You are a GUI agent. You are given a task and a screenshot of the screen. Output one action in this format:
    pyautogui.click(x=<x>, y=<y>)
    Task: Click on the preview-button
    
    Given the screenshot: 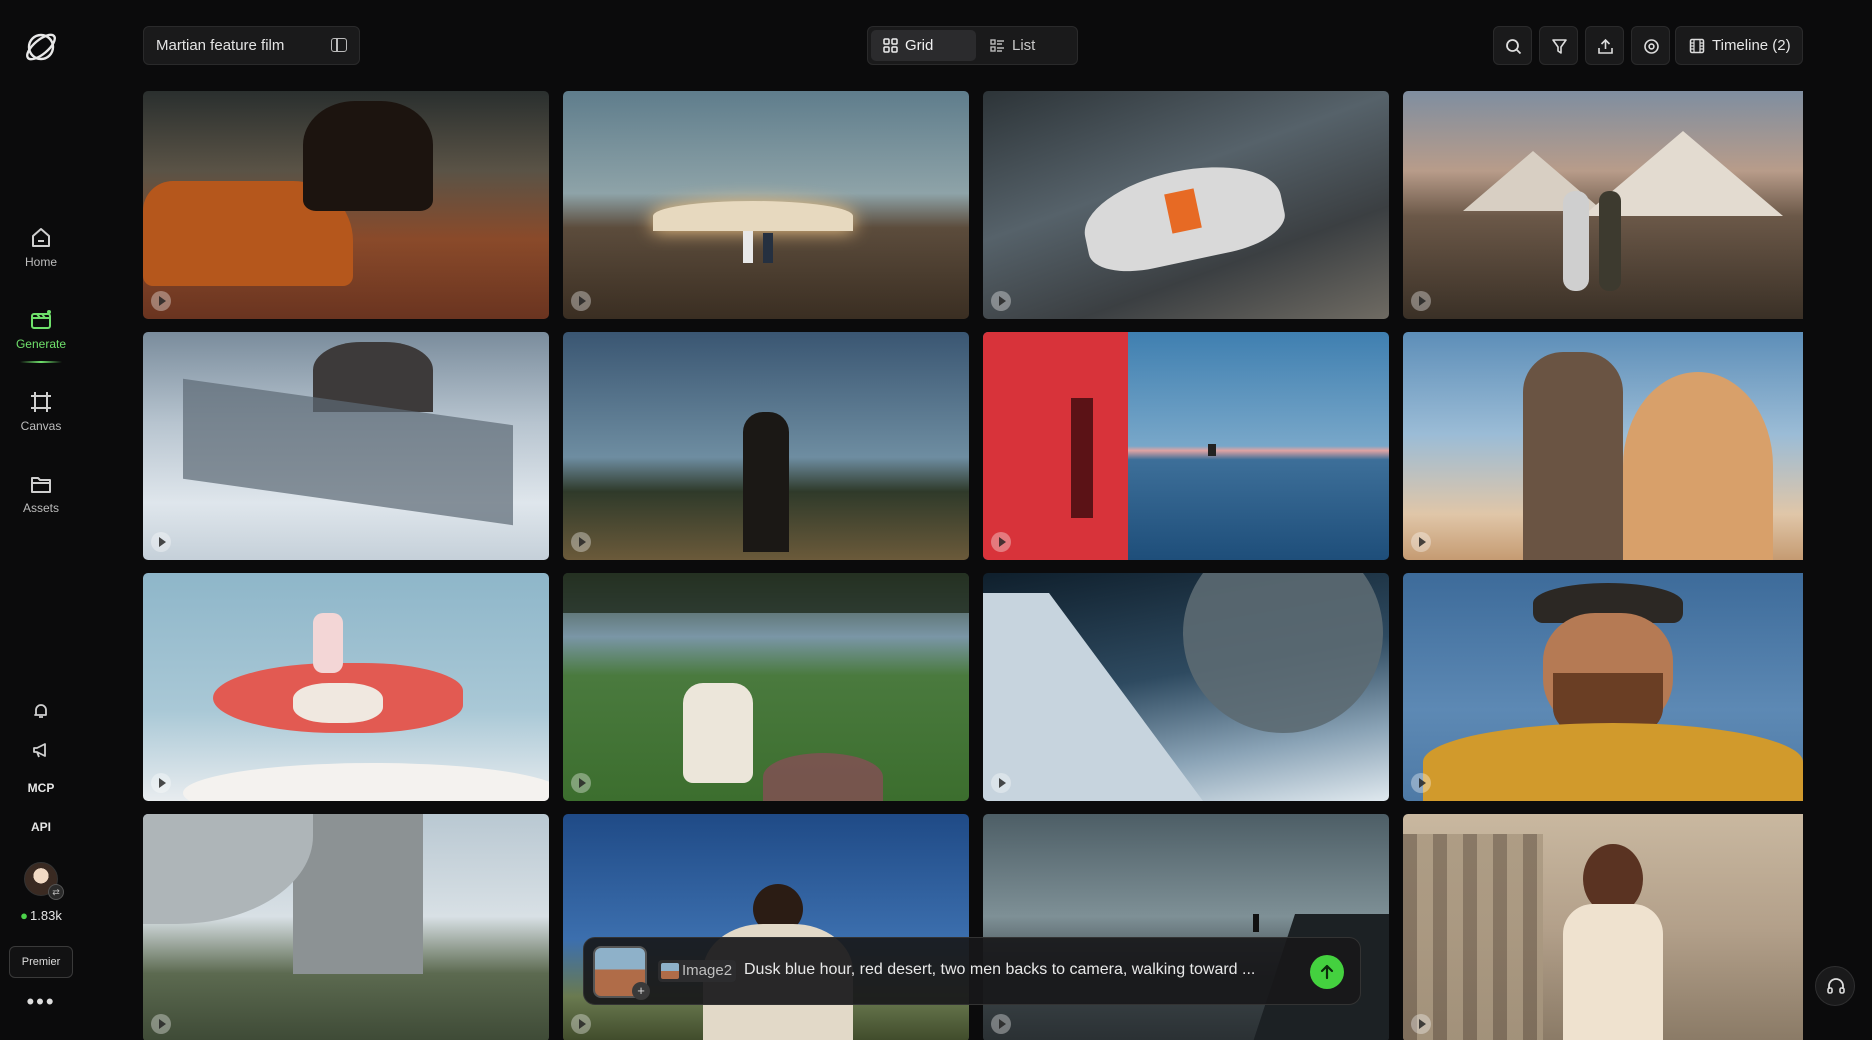 What is the action you would take?
    pyautogui.click(x=1650, y=45)
    